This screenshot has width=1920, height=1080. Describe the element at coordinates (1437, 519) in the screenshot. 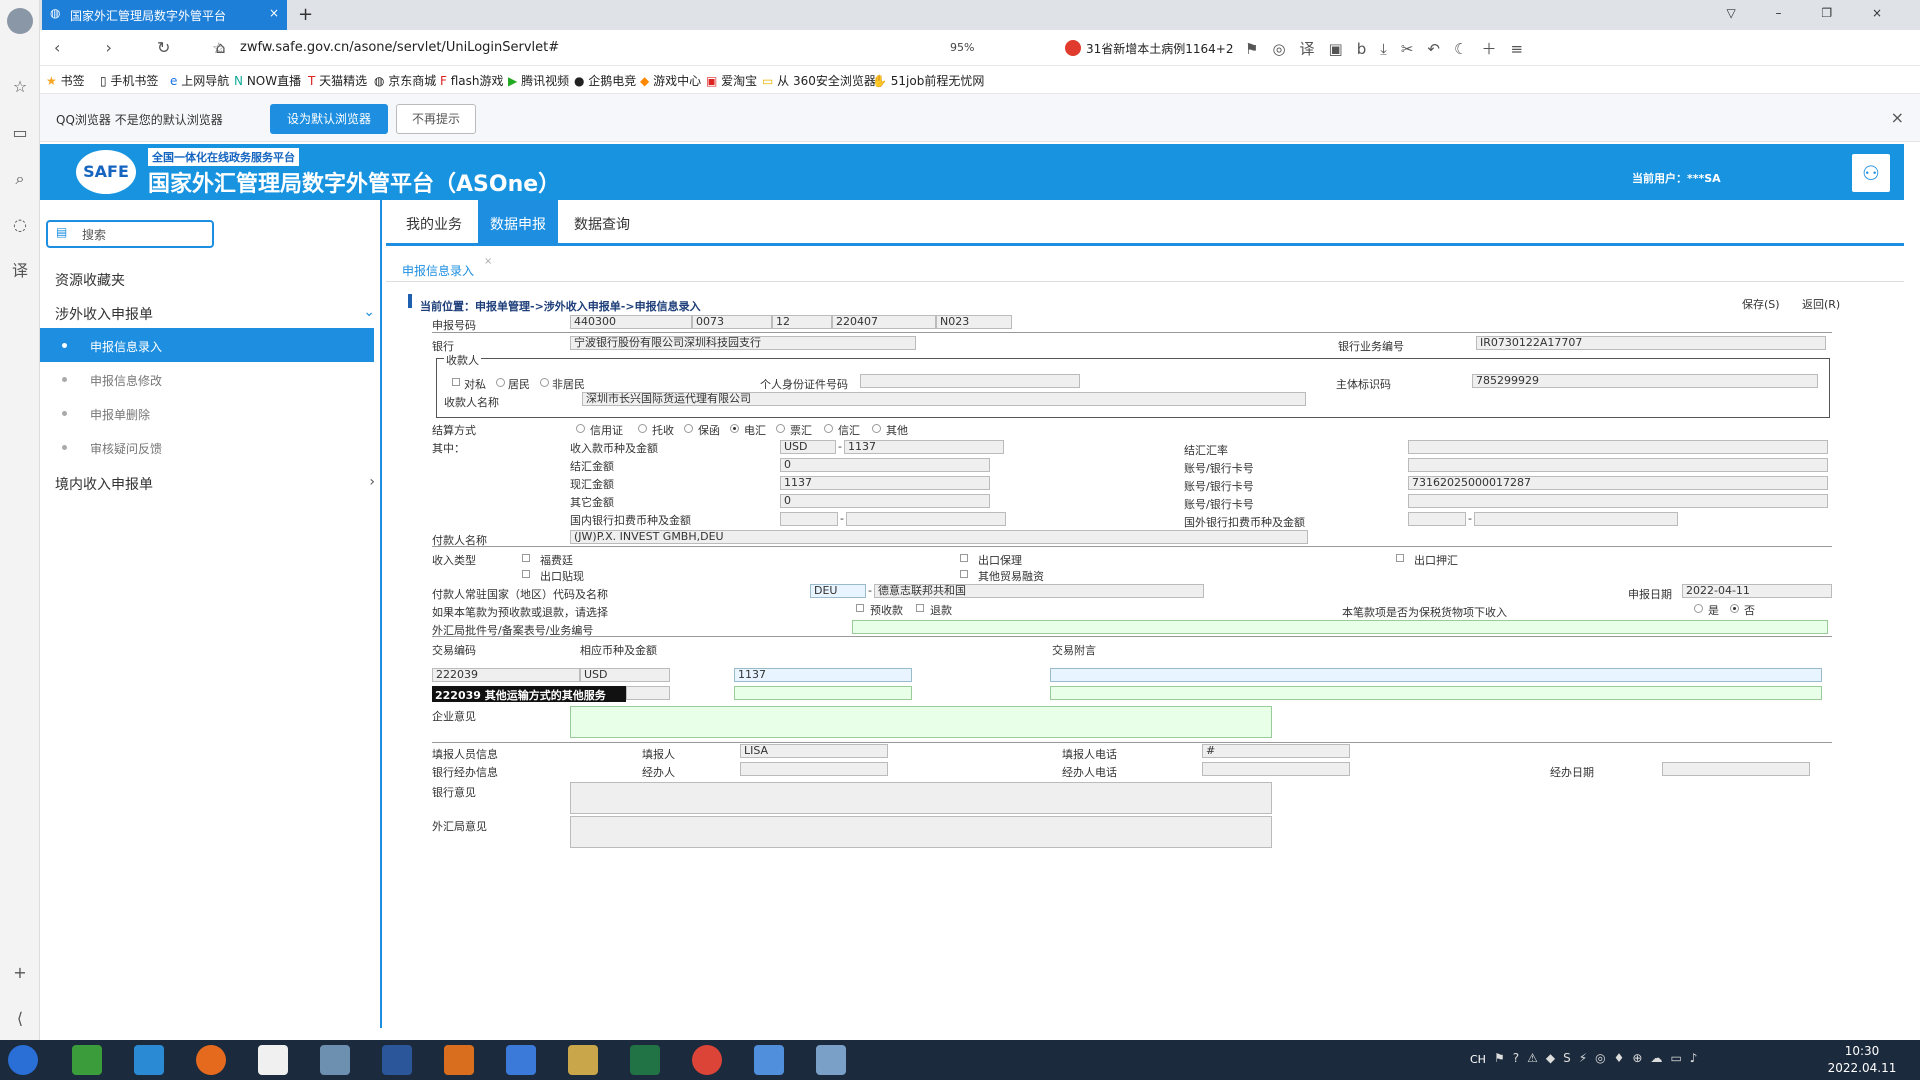

I see `for-fee-ccy` at that location.